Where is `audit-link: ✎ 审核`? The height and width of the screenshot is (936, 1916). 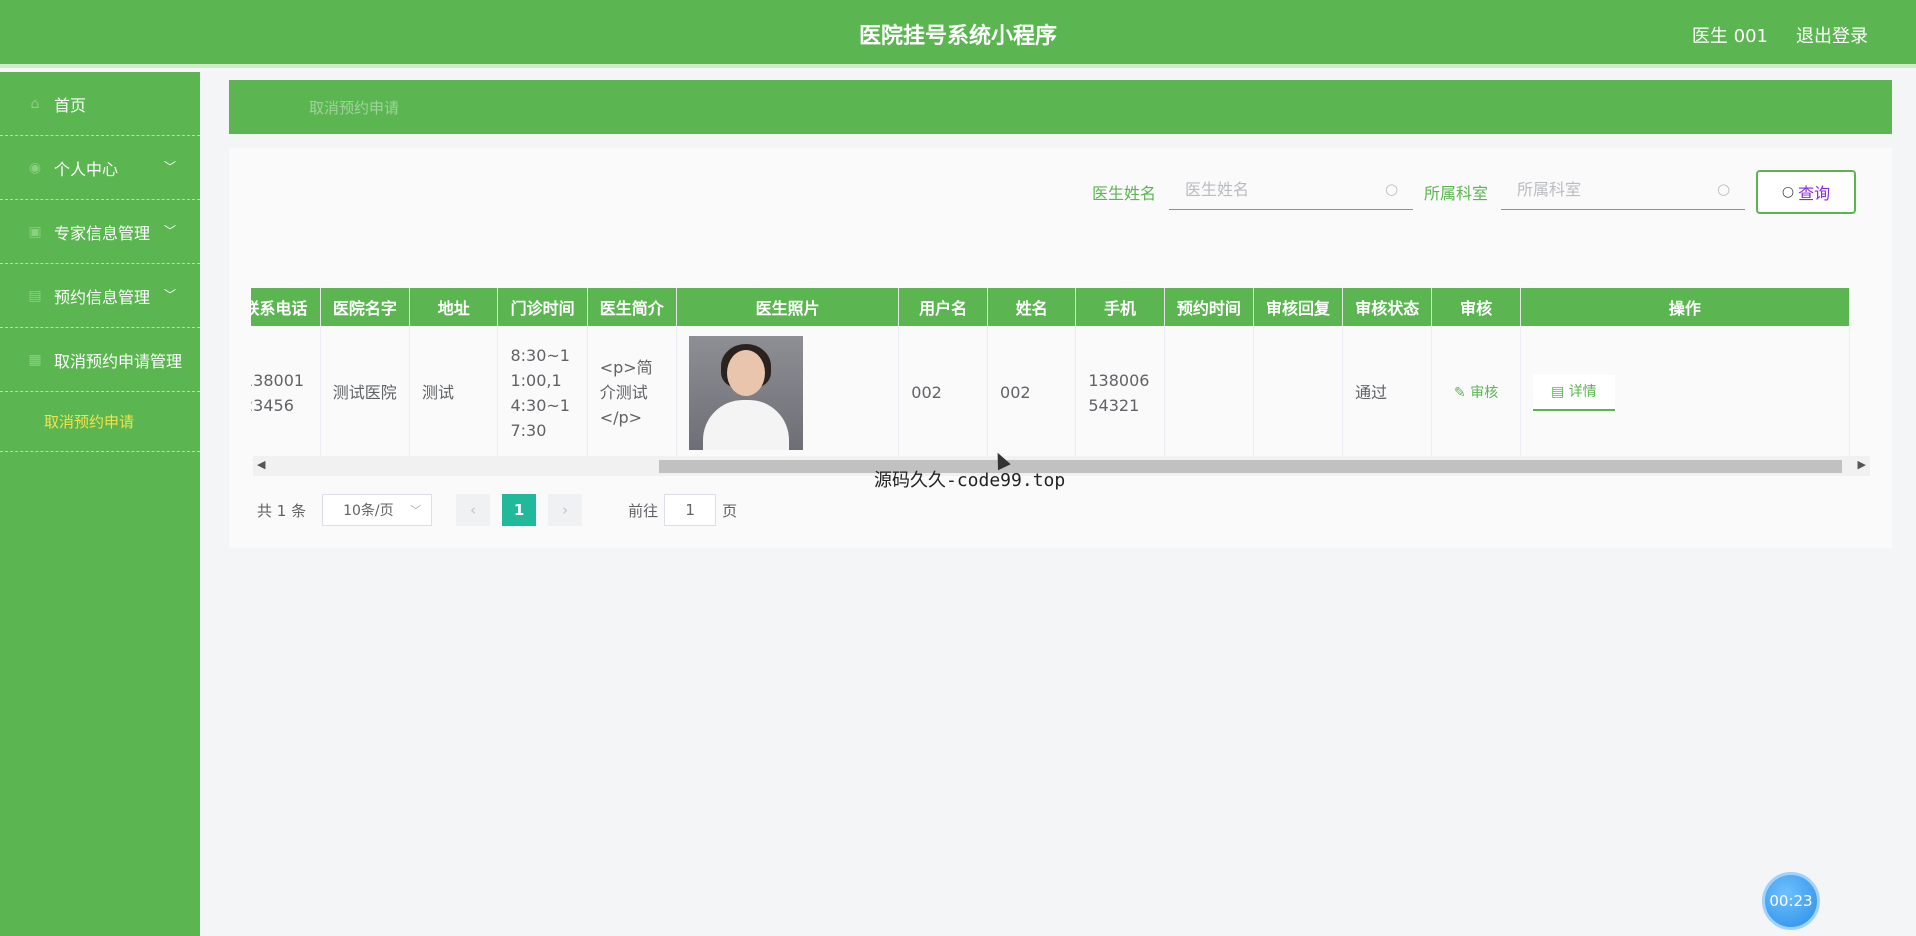 audit-link: ✎ 审核 is located at coordinates (1476, 393).